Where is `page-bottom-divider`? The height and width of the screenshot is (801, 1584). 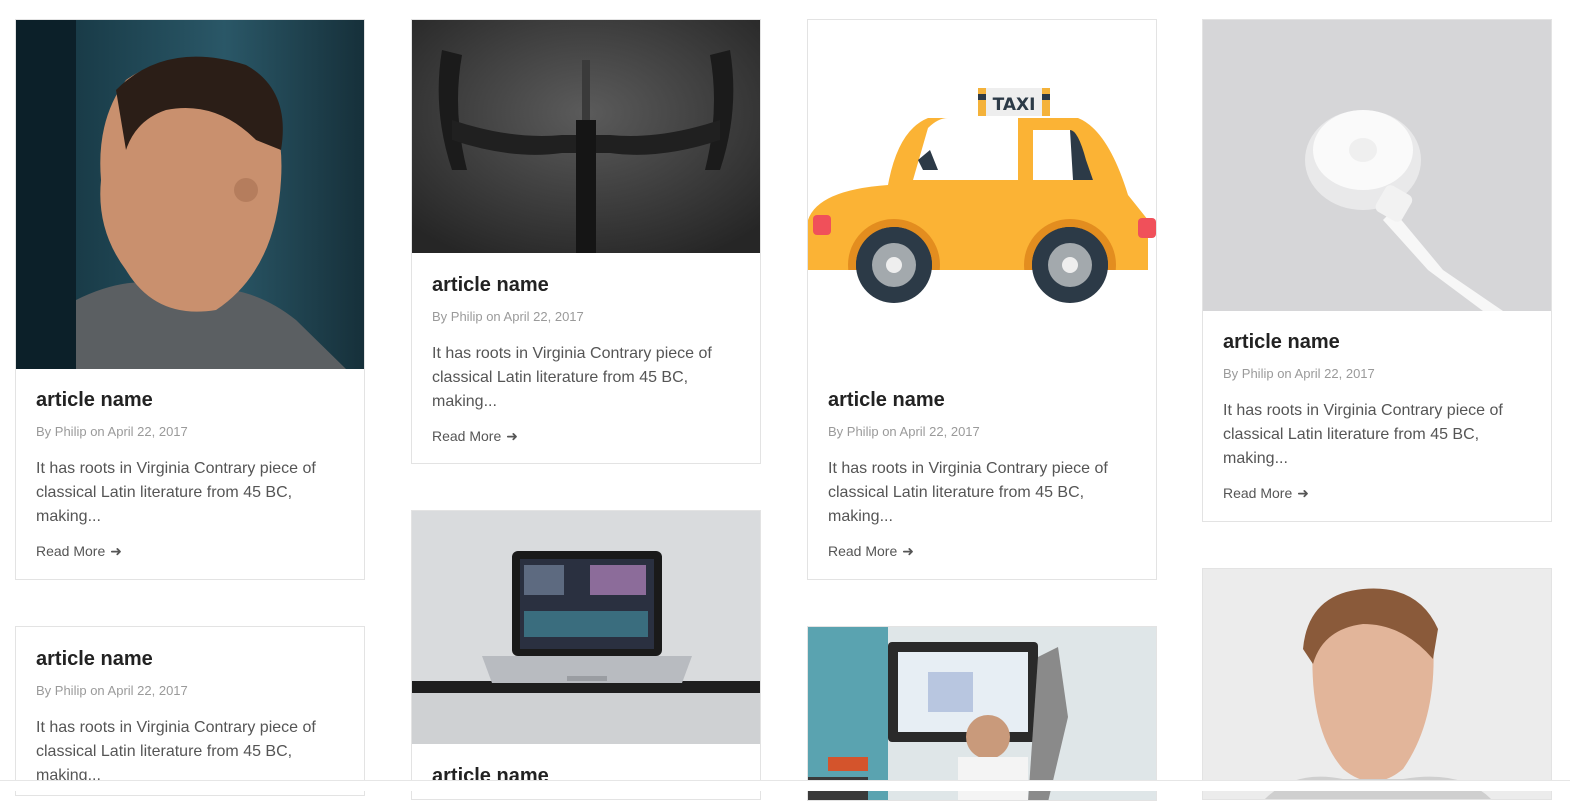
page-bottom-divider is located at coordinates (792, 785).